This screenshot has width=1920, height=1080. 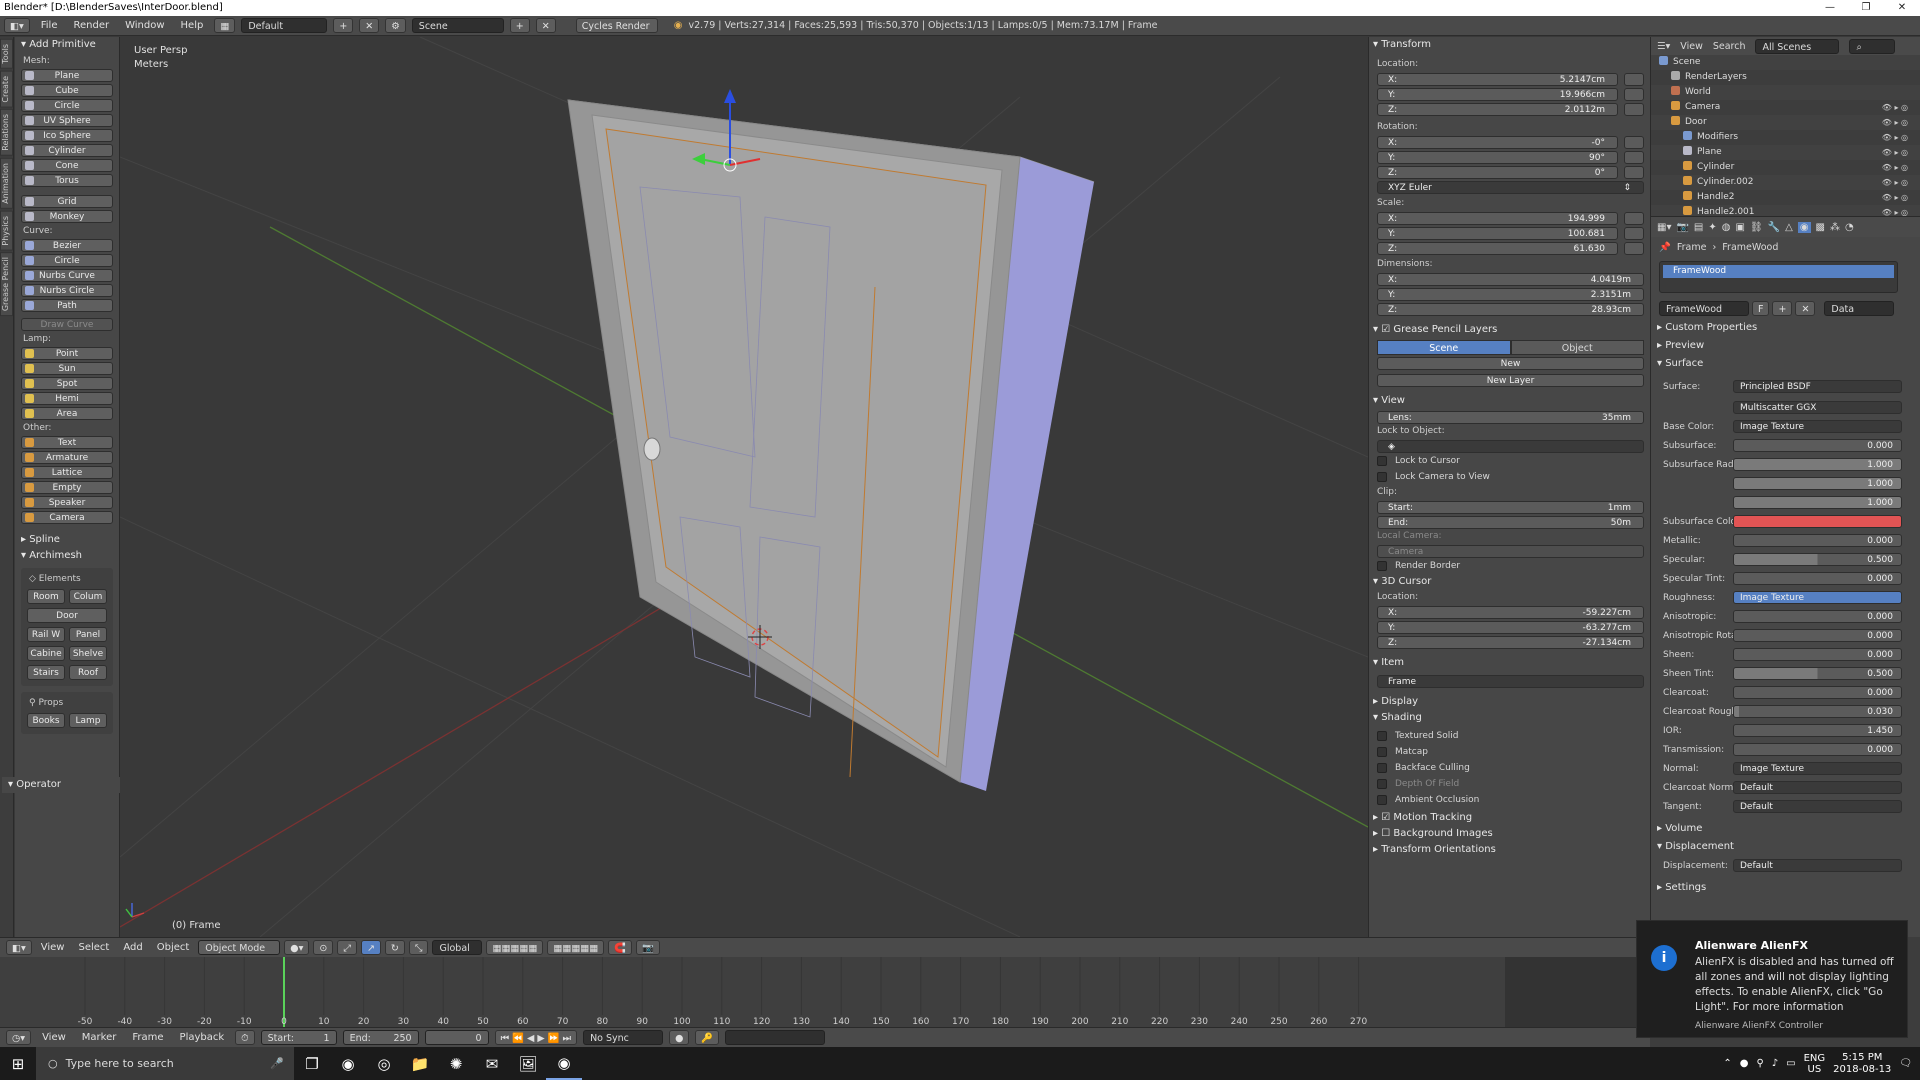 What do you see at coordinates (1785, 328) in the screenshot?
I see `panel-custom-properties: ▸ Custom Properties` at bounding box center [1785, 328].